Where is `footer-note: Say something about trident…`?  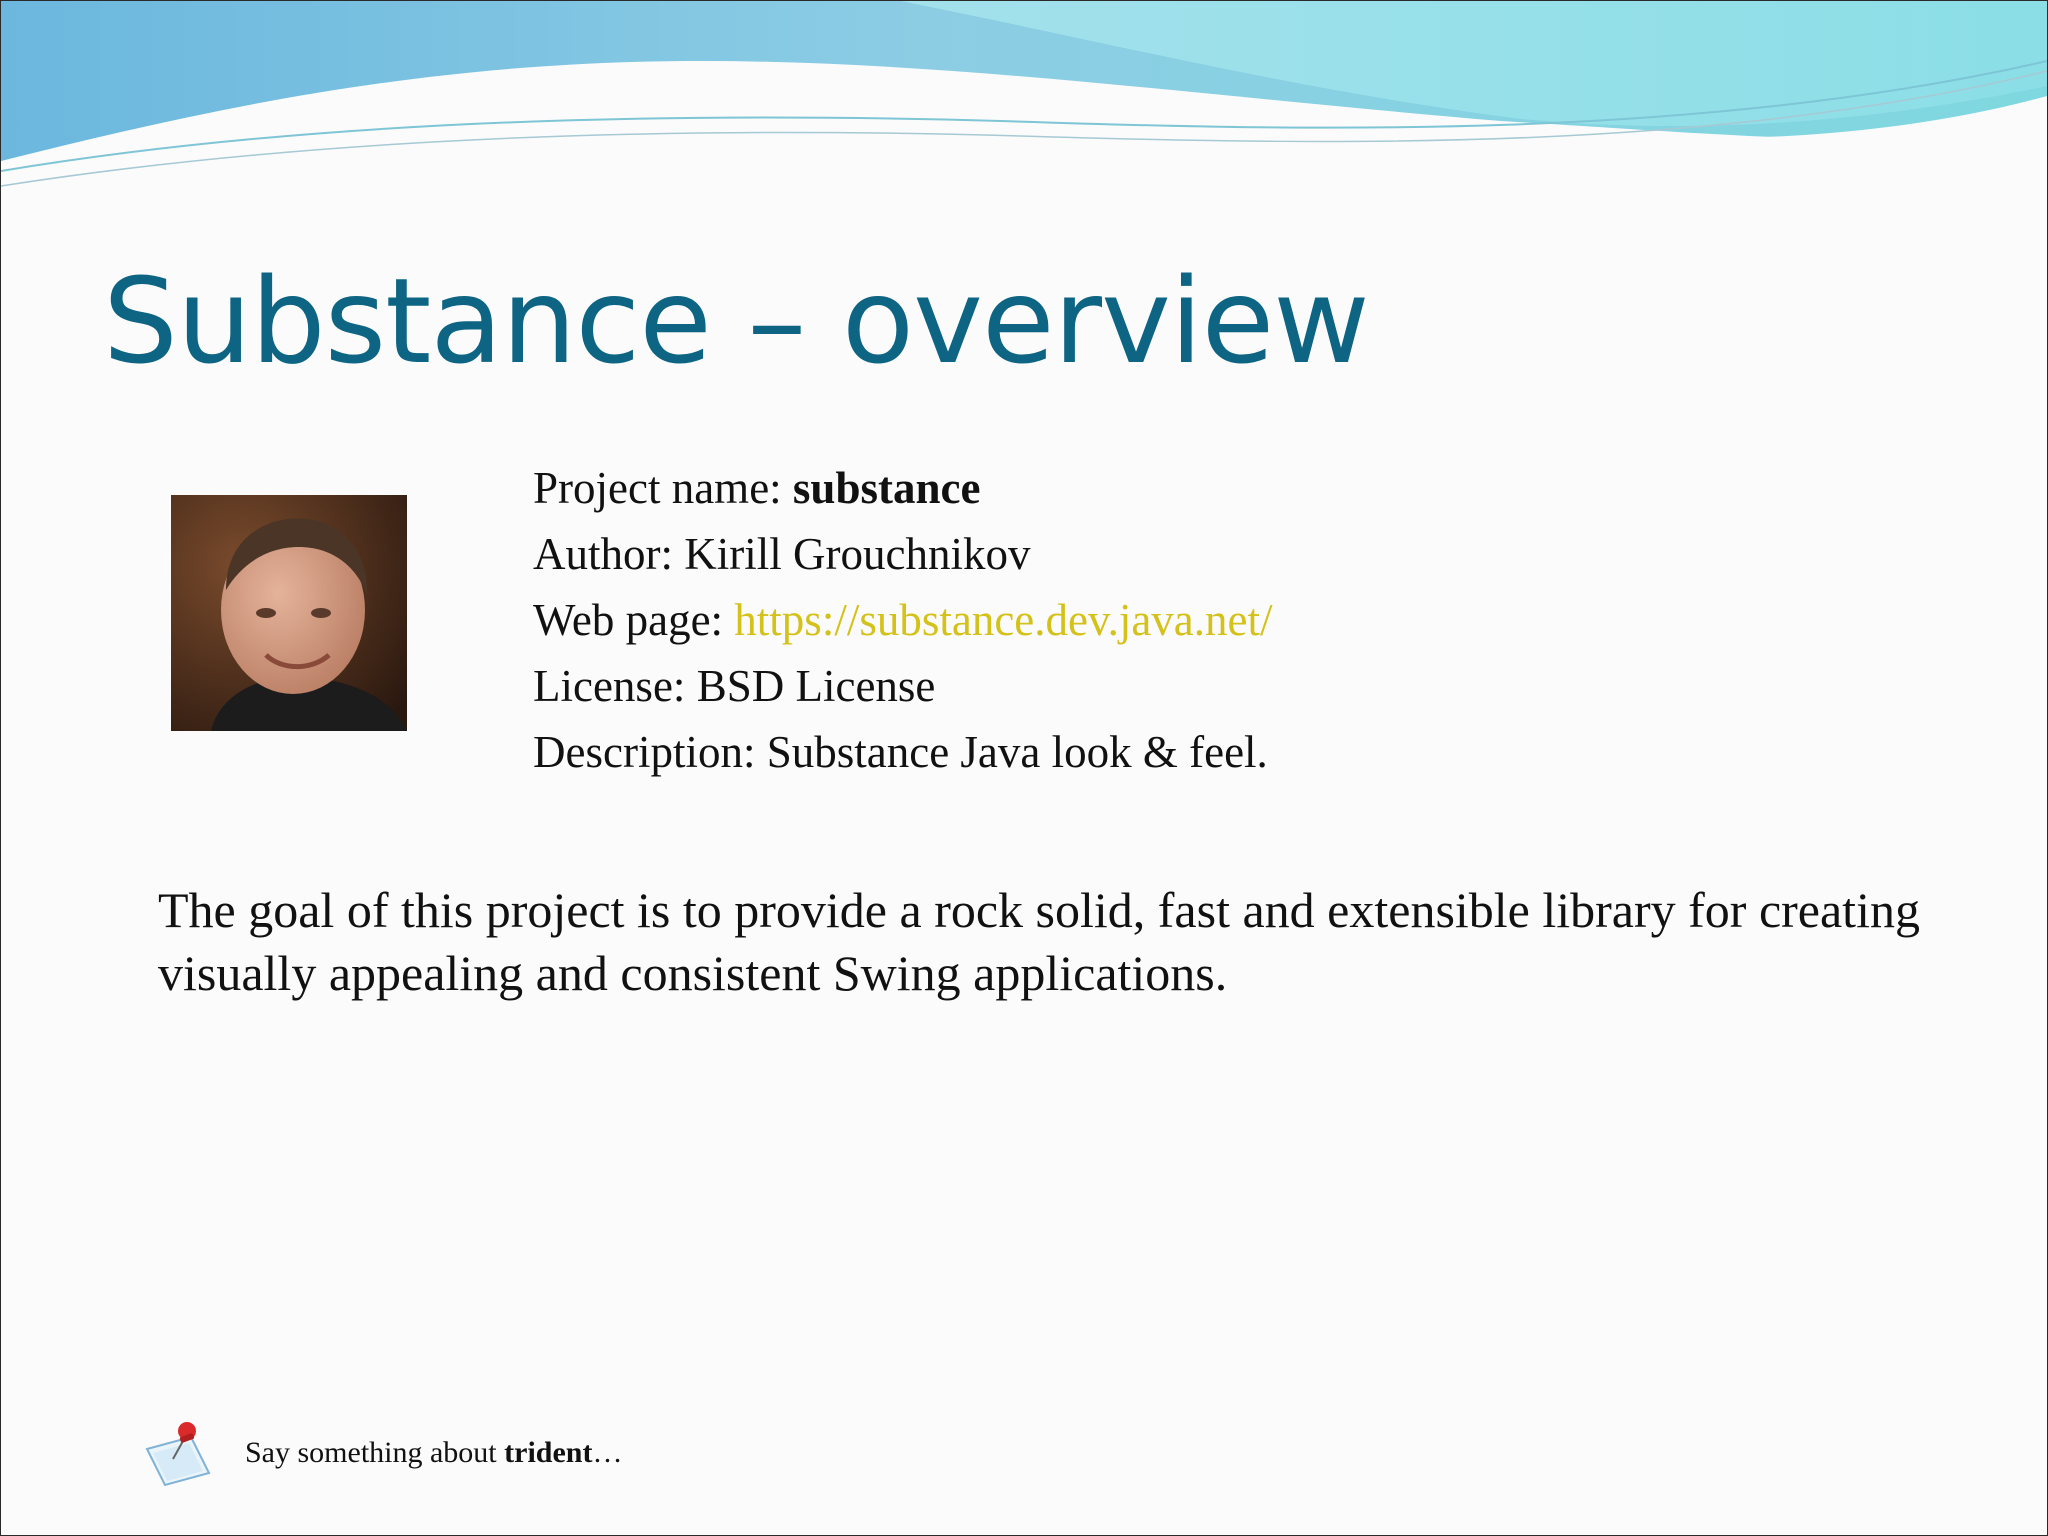 footer-note: Say something about trident… is located at coordinates (380, 1453).